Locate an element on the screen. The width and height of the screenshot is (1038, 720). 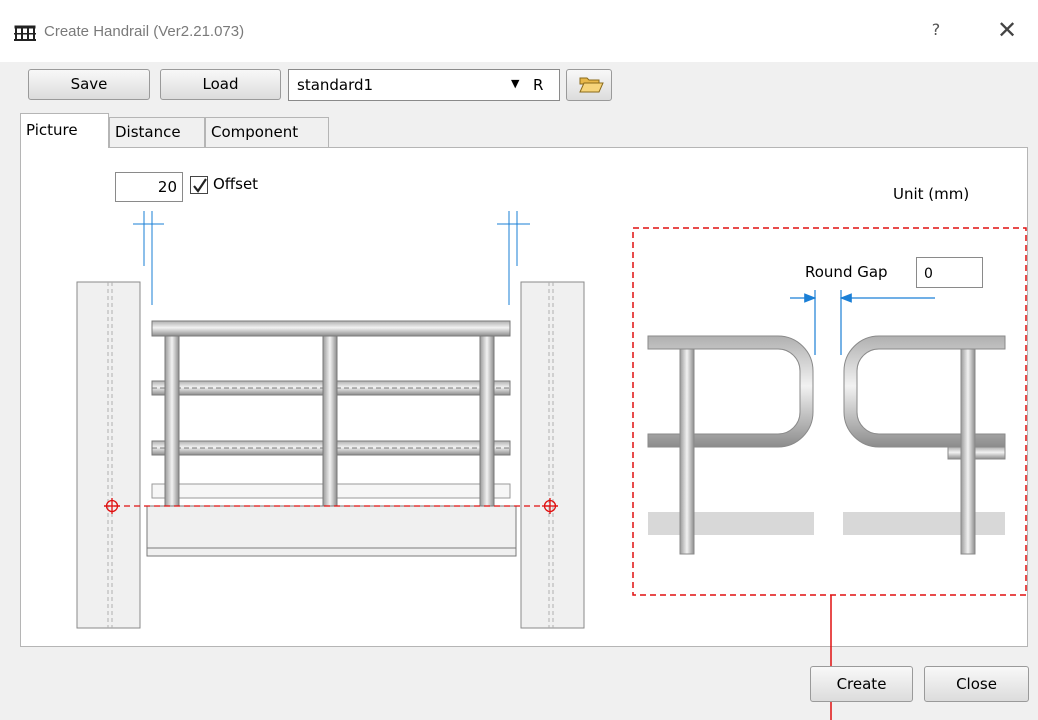
close-button: Close is located at coordinates (976, 684).